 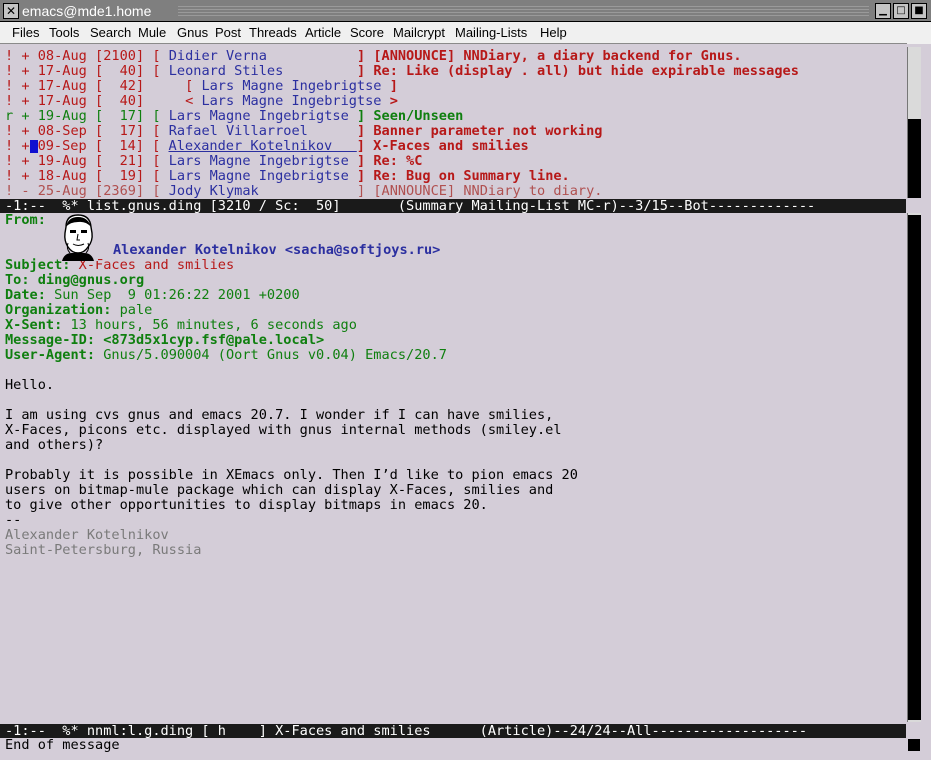 I want to click on summary-subject: >, so click(x=393, y=101).